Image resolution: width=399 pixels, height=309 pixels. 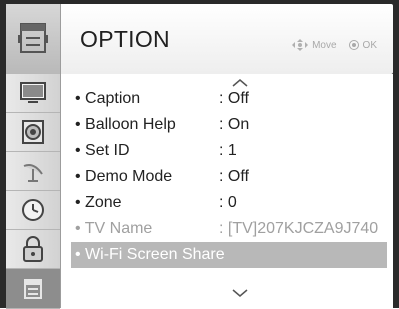 I want to click on menu-item-label: • TV Name, so click(x=114, y=228).